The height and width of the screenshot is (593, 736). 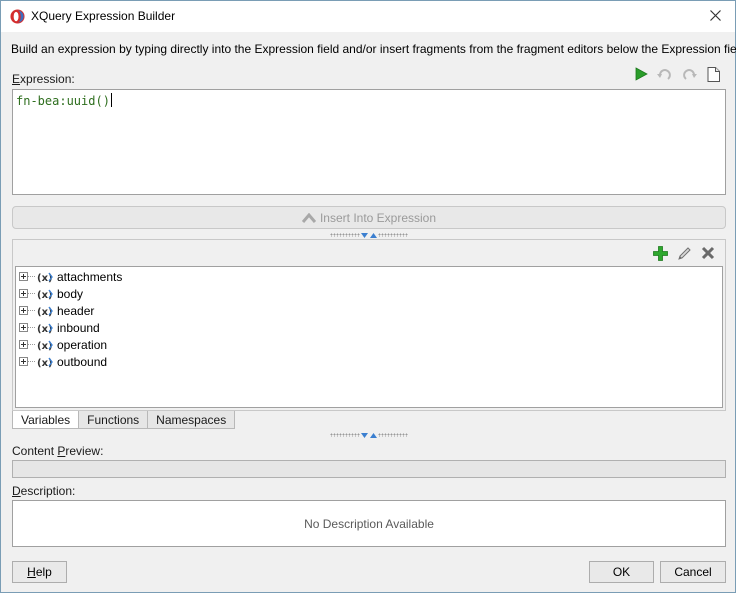 I want to click on tab-variables: Variables, so click(x=46, y=420).